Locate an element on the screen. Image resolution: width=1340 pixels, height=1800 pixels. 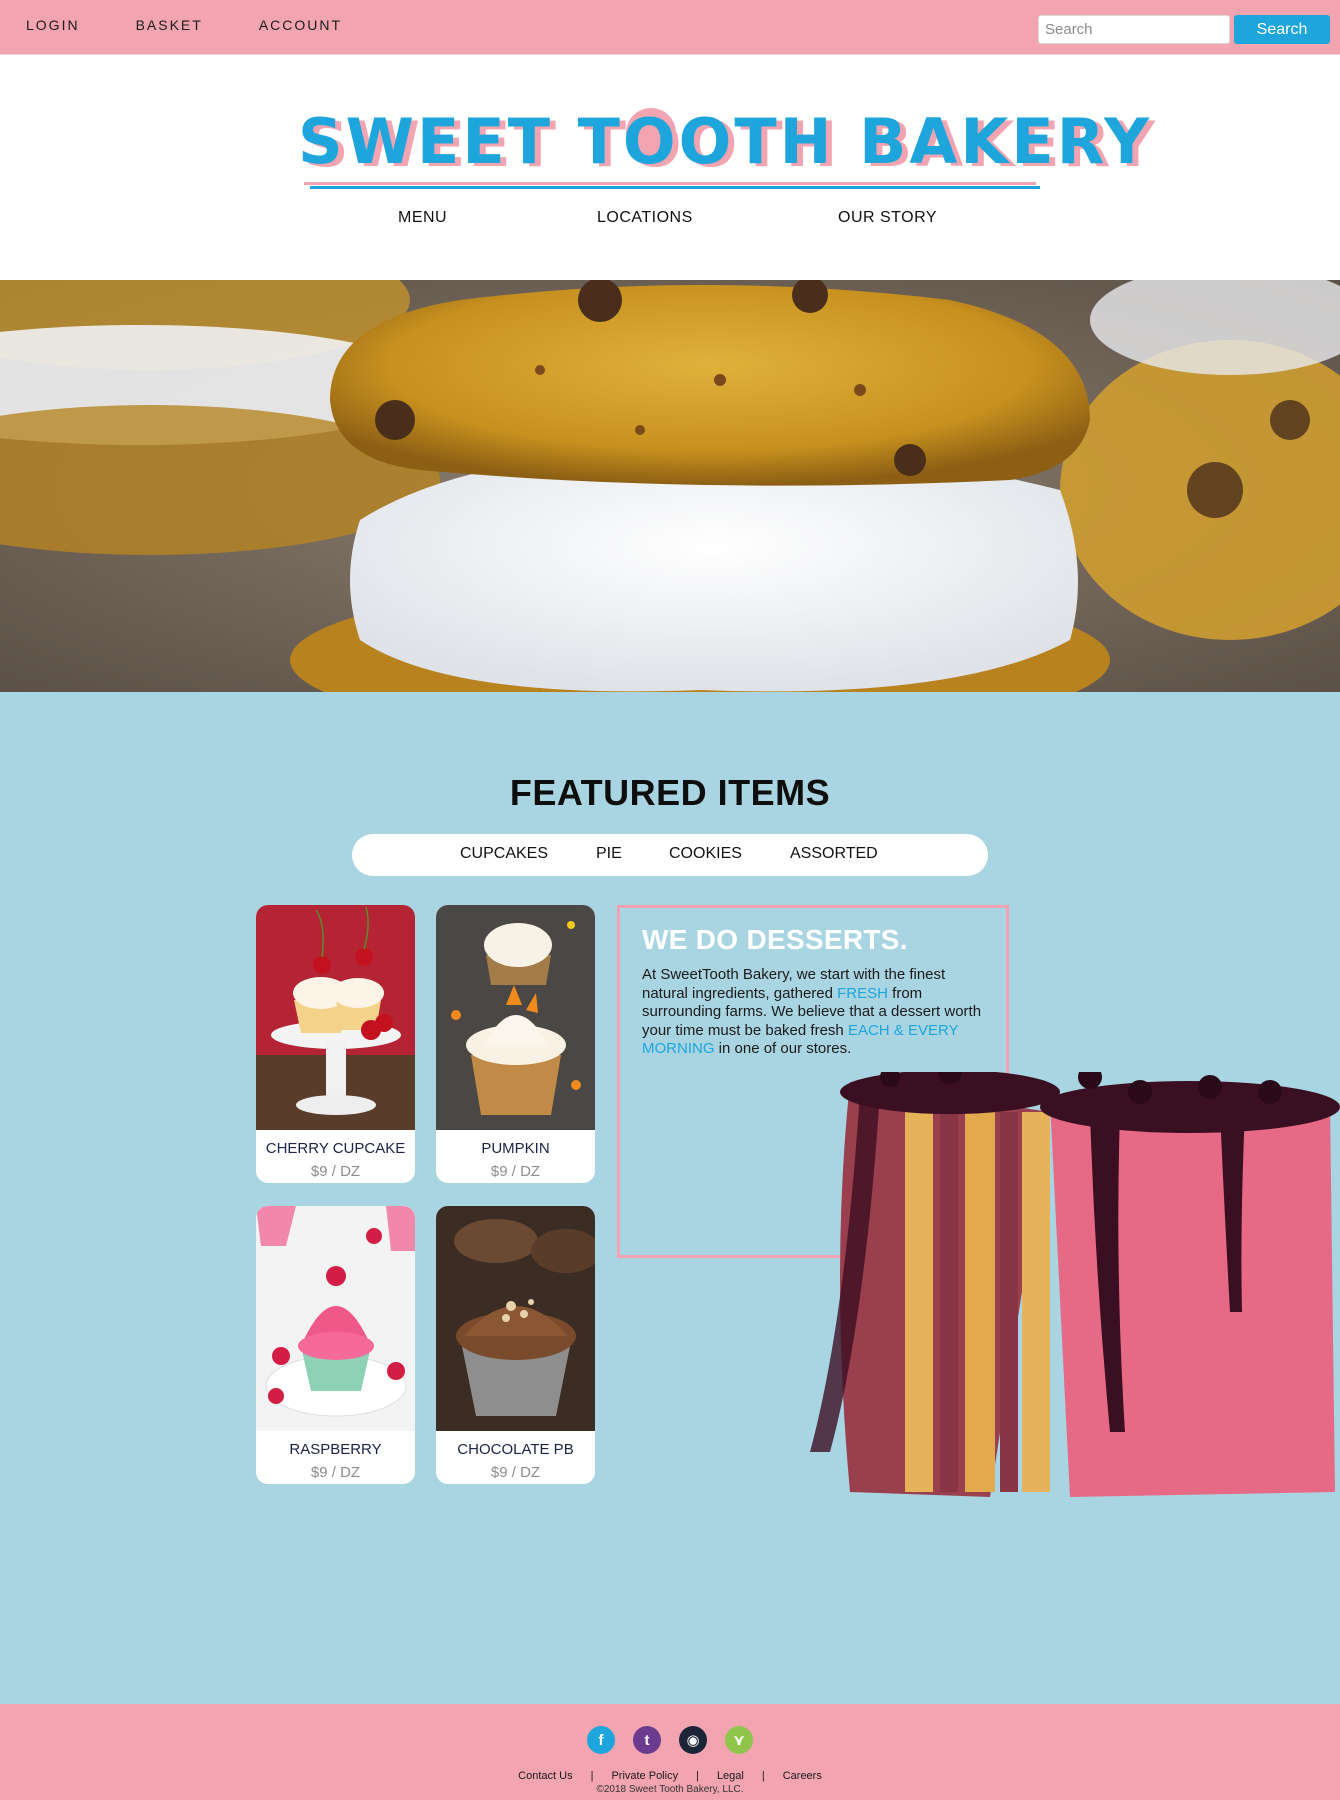
basket-link: BASKET is located at coordinates (169, 25).